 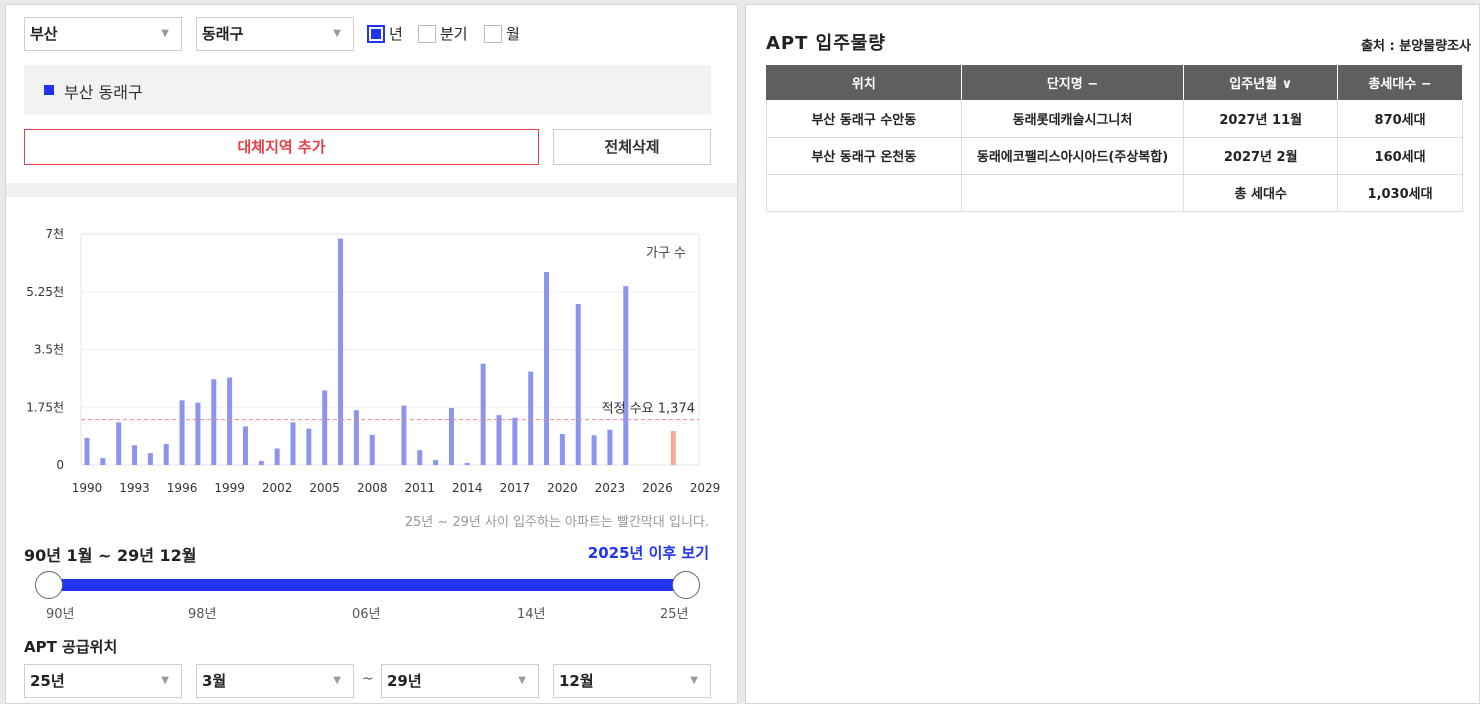 What do you see at coordinates (419, 488) in the screenshot?
I see `x-tick-label: 2011` at bounding box center [419, 488].